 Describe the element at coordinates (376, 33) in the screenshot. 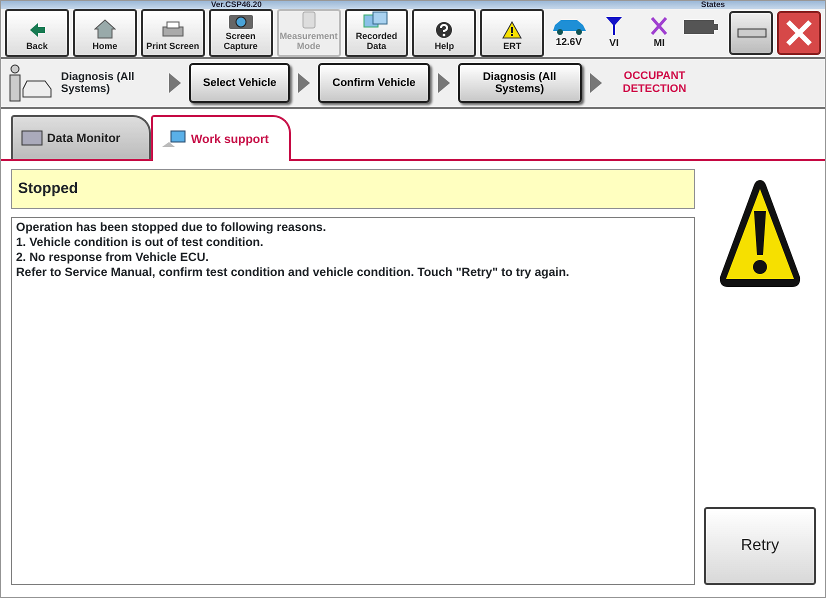

I see `toolbar-button: Recorded Data` at that location.